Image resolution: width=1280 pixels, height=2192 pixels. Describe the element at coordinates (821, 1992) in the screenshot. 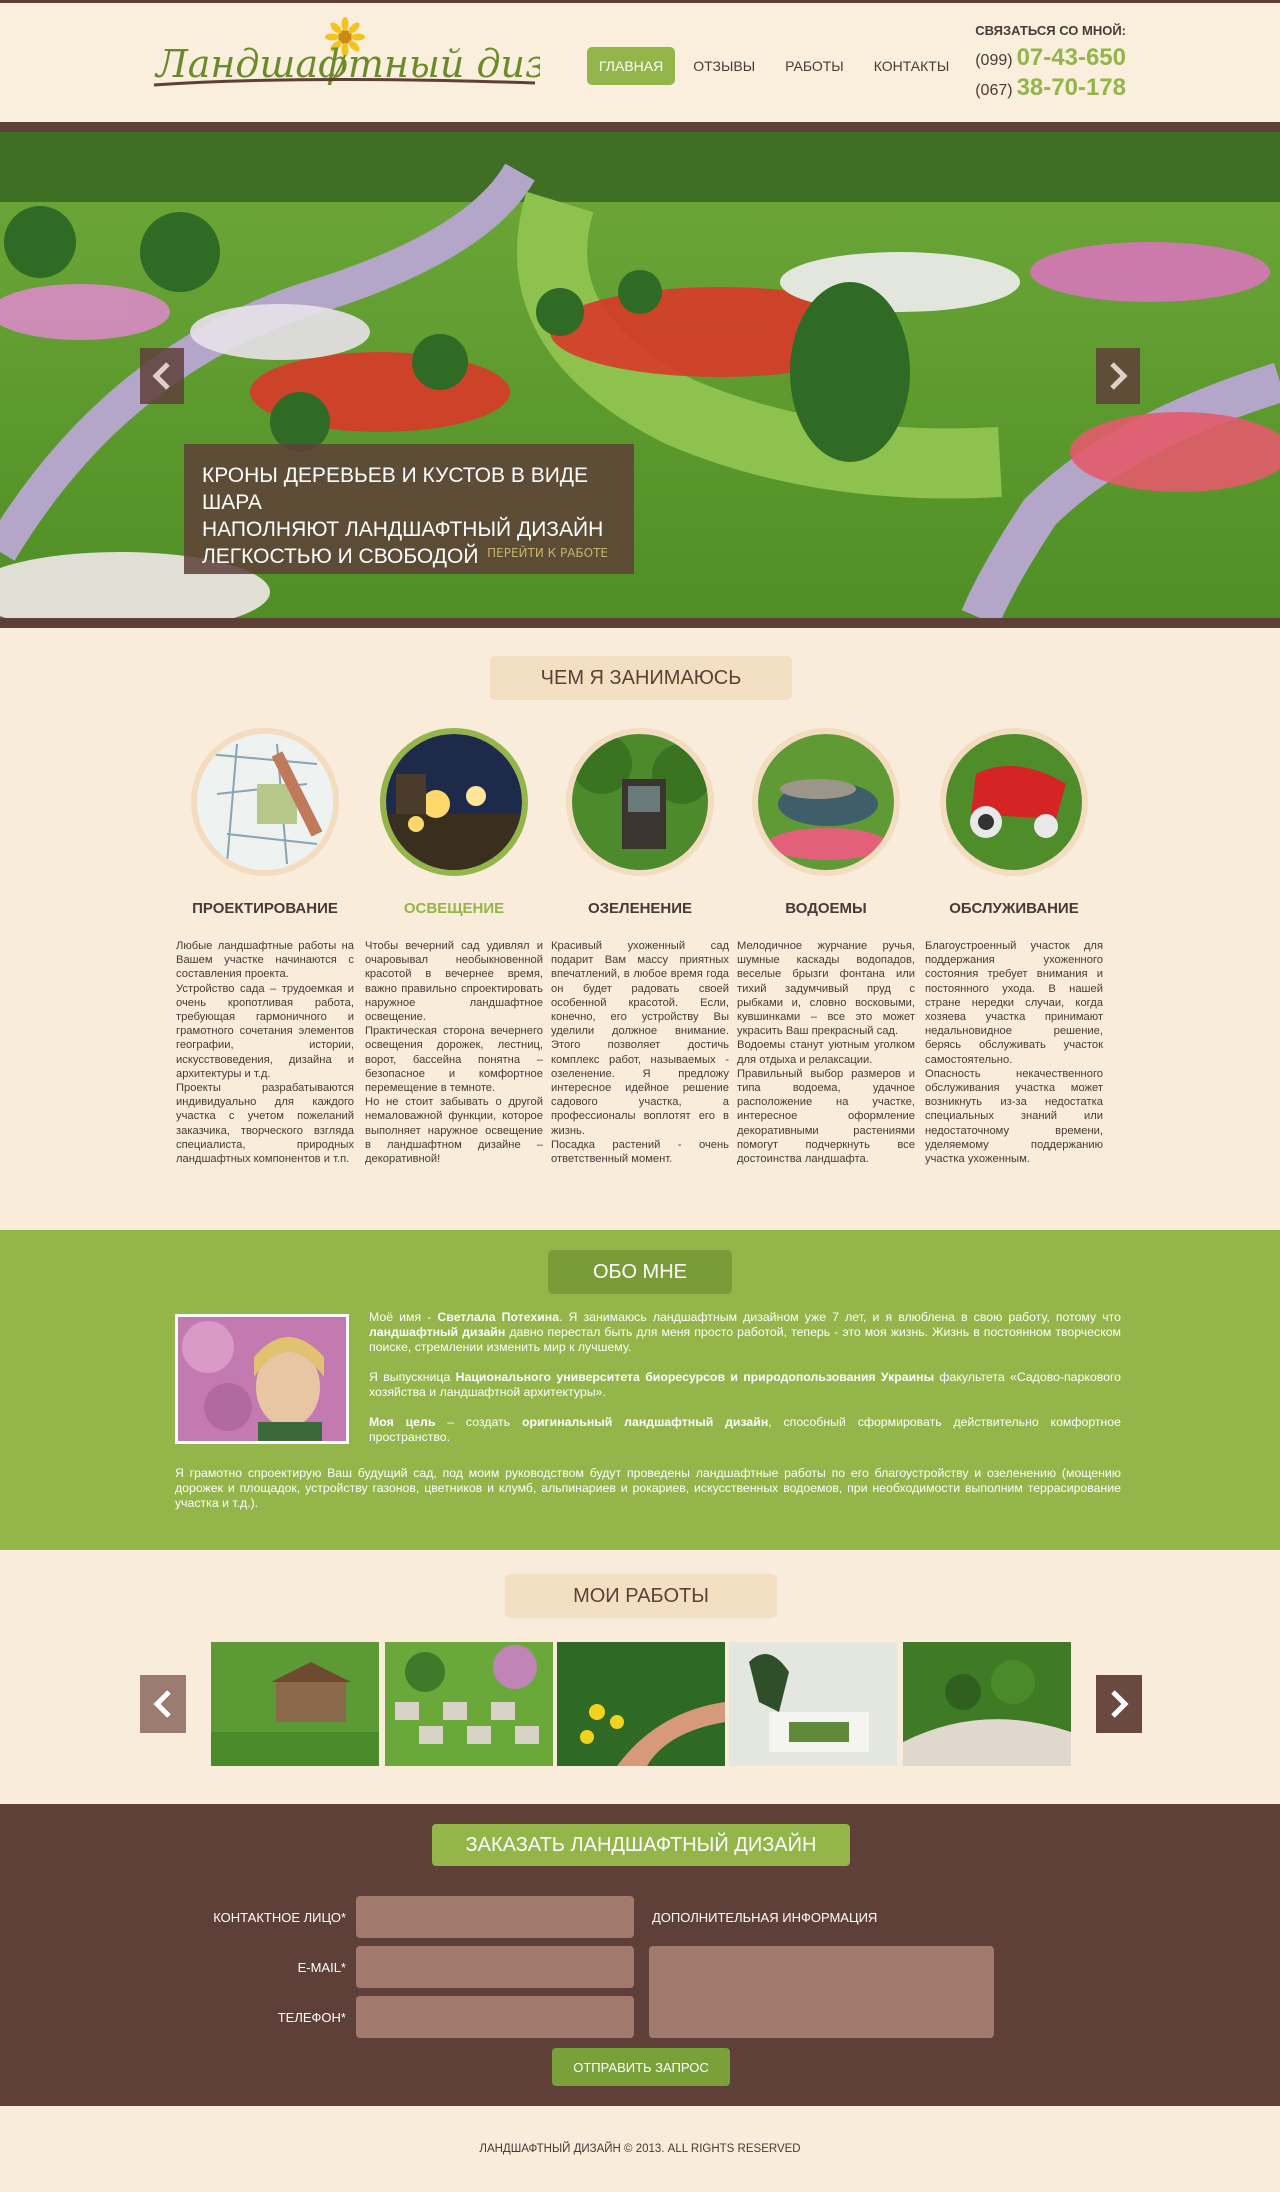

I see `extra-info-textarea` at that location.